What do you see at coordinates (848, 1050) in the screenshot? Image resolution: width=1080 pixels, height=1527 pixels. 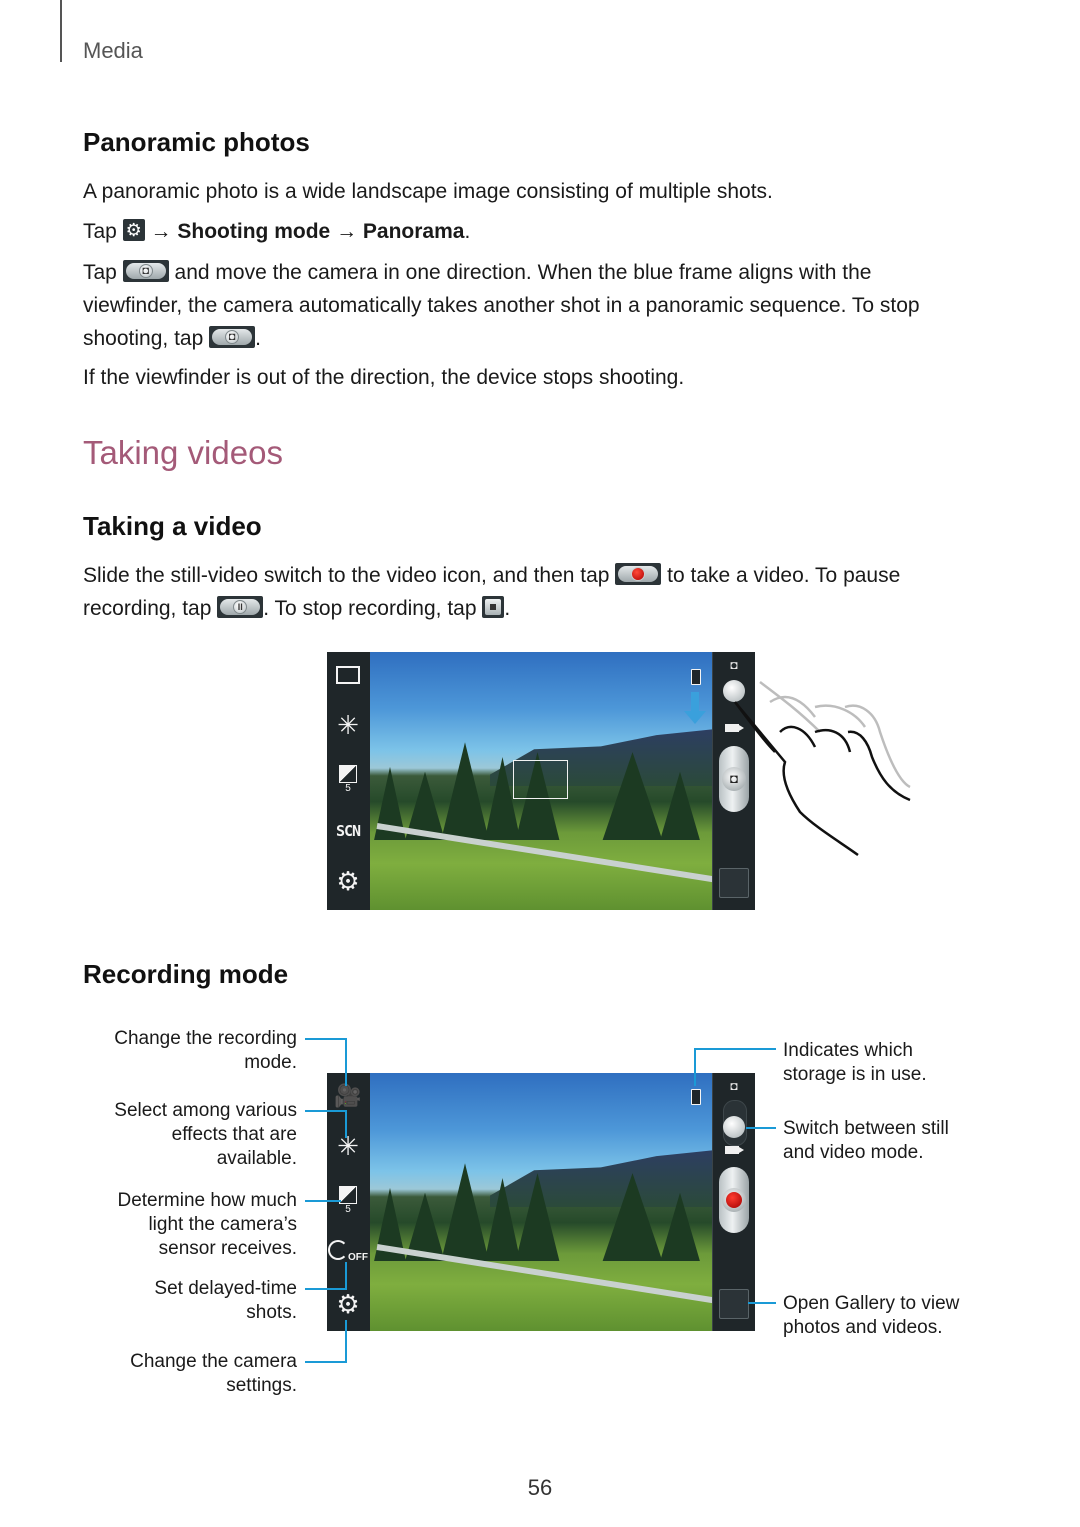 I see `callout-line: Indicates which` at bounding box center [848, 1050].